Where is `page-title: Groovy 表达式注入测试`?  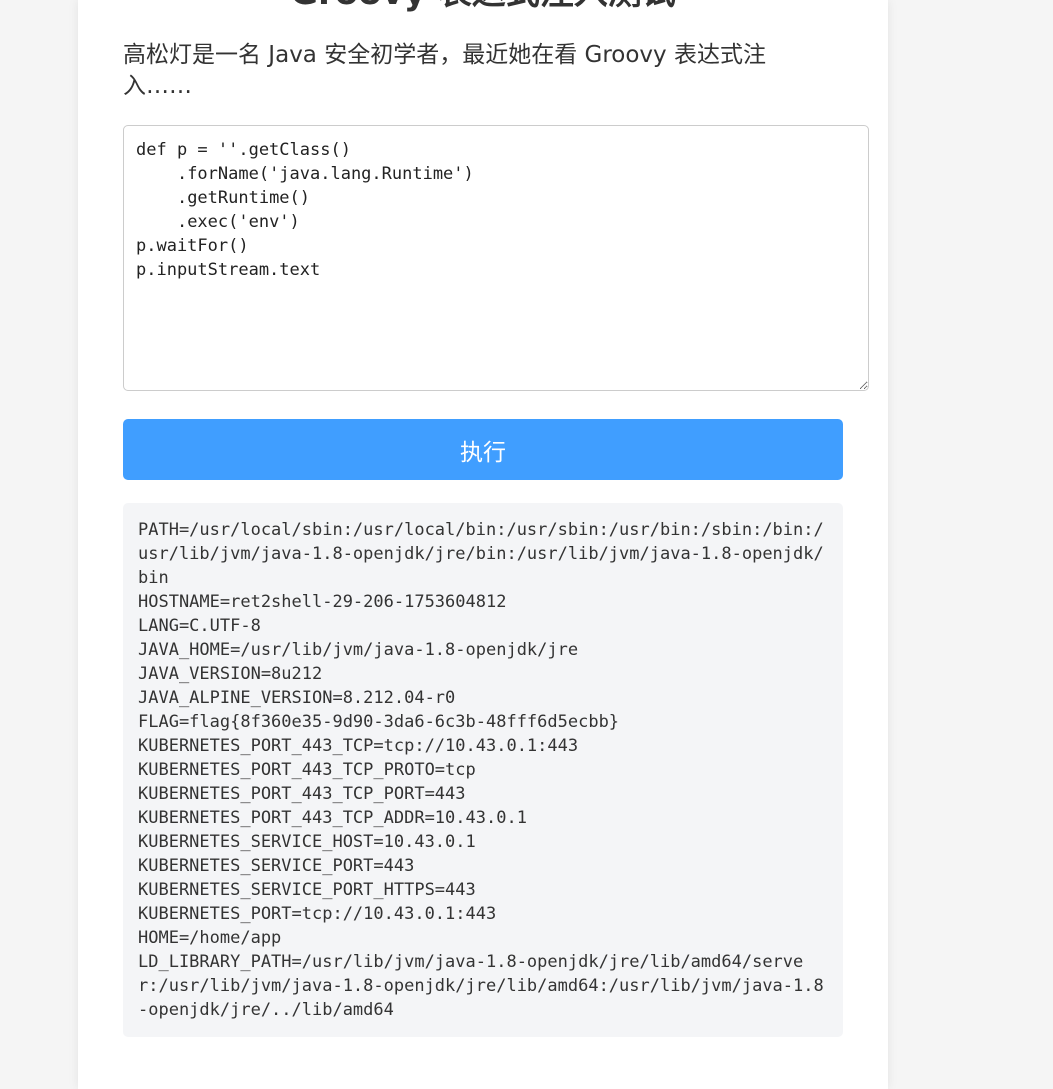 page-title: Groovy 表达式注入测试 is located at coordinates (483, 5).